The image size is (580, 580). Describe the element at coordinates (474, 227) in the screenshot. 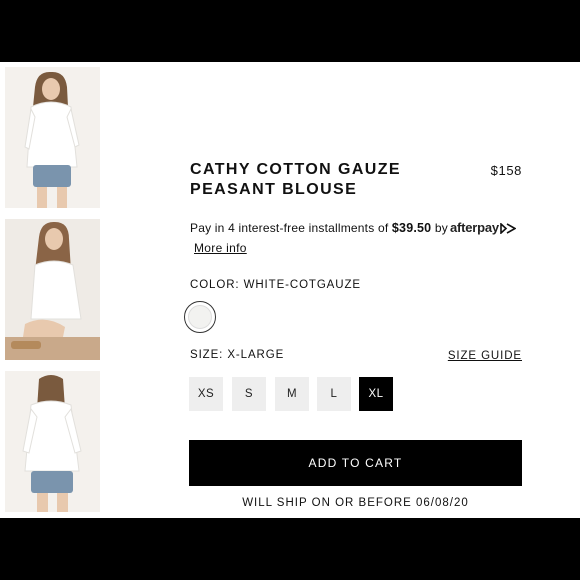

I see `afterpay-logo: afterpay` at that location.